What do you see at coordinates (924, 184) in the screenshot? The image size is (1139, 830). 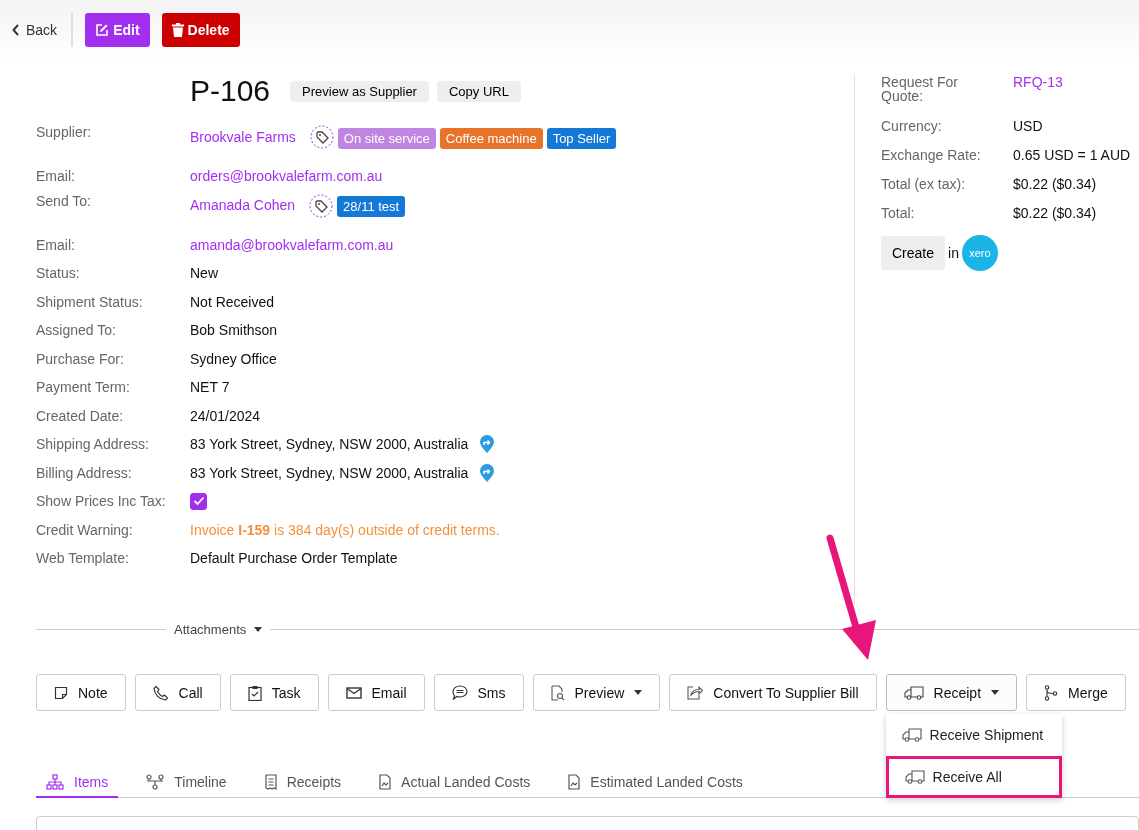 I see `summary-label: Total (ex tax):` at bounding box center [924, 184].